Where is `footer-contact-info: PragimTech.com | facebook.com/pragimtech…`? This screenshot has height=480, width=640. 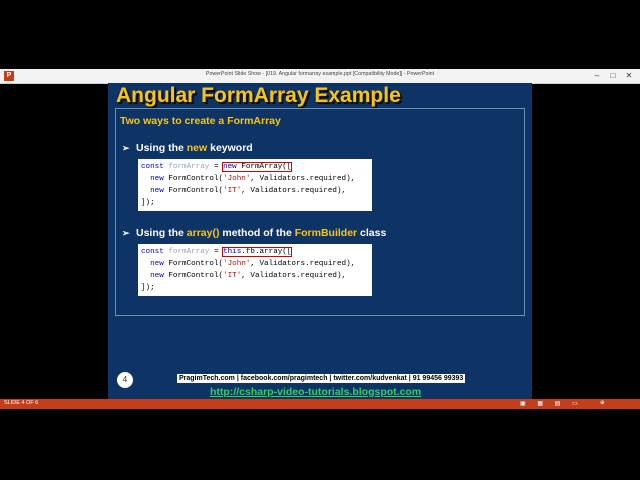
footer-contact-info: PragimTech.com | facebook.com/pragimtech… is located at coordinates (321, 378).